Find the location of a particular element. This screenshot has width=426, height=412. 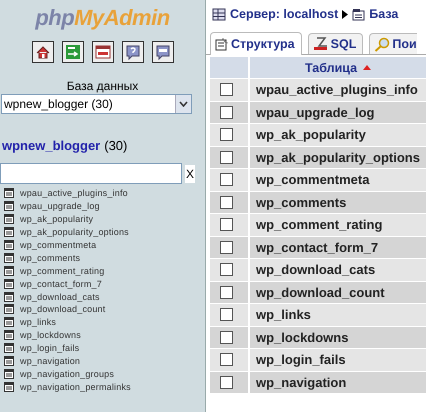

table-link: wp_comment_rating is located at coordinates (62, 271).